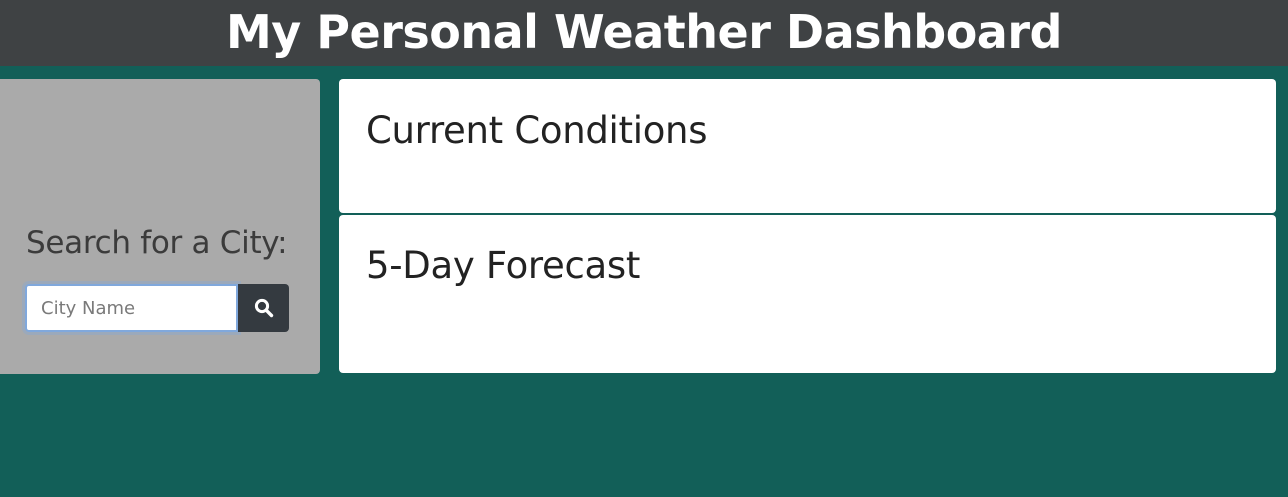 Image resolution: width=1288 pixels, height=497 pixels. Describe the element at coordinates (537, 130) in the screenshot. I see `current-conditions-title: Current Conditions` at that location.